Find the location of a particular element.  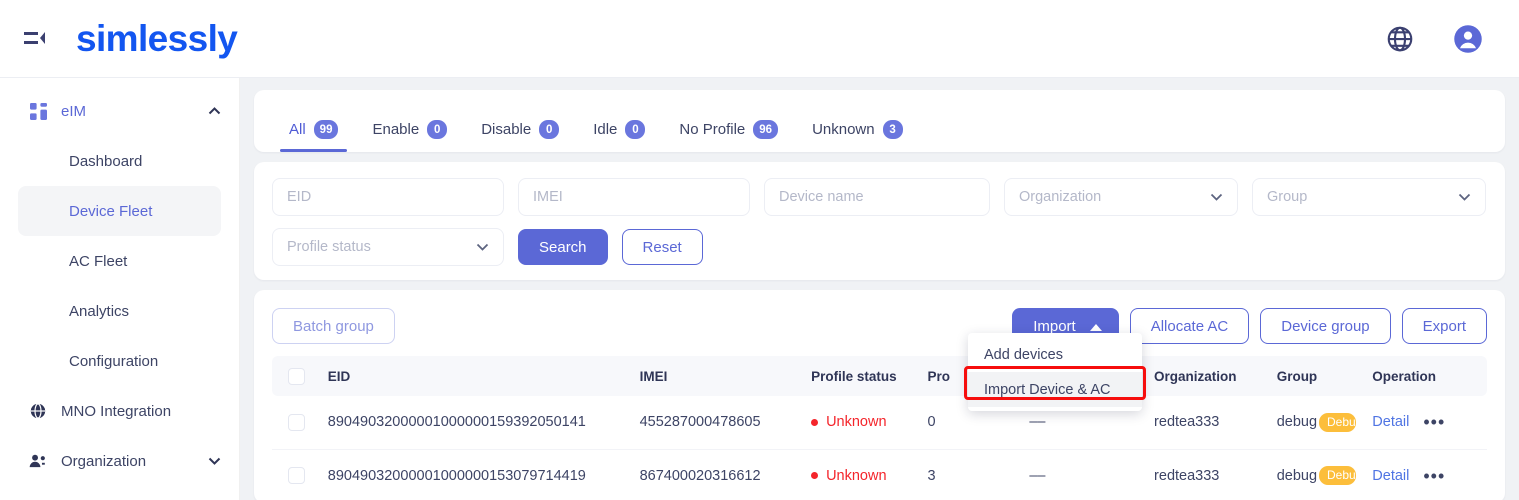

operation-wrapper: Detail ••• is located at coordinates (1425, 422).